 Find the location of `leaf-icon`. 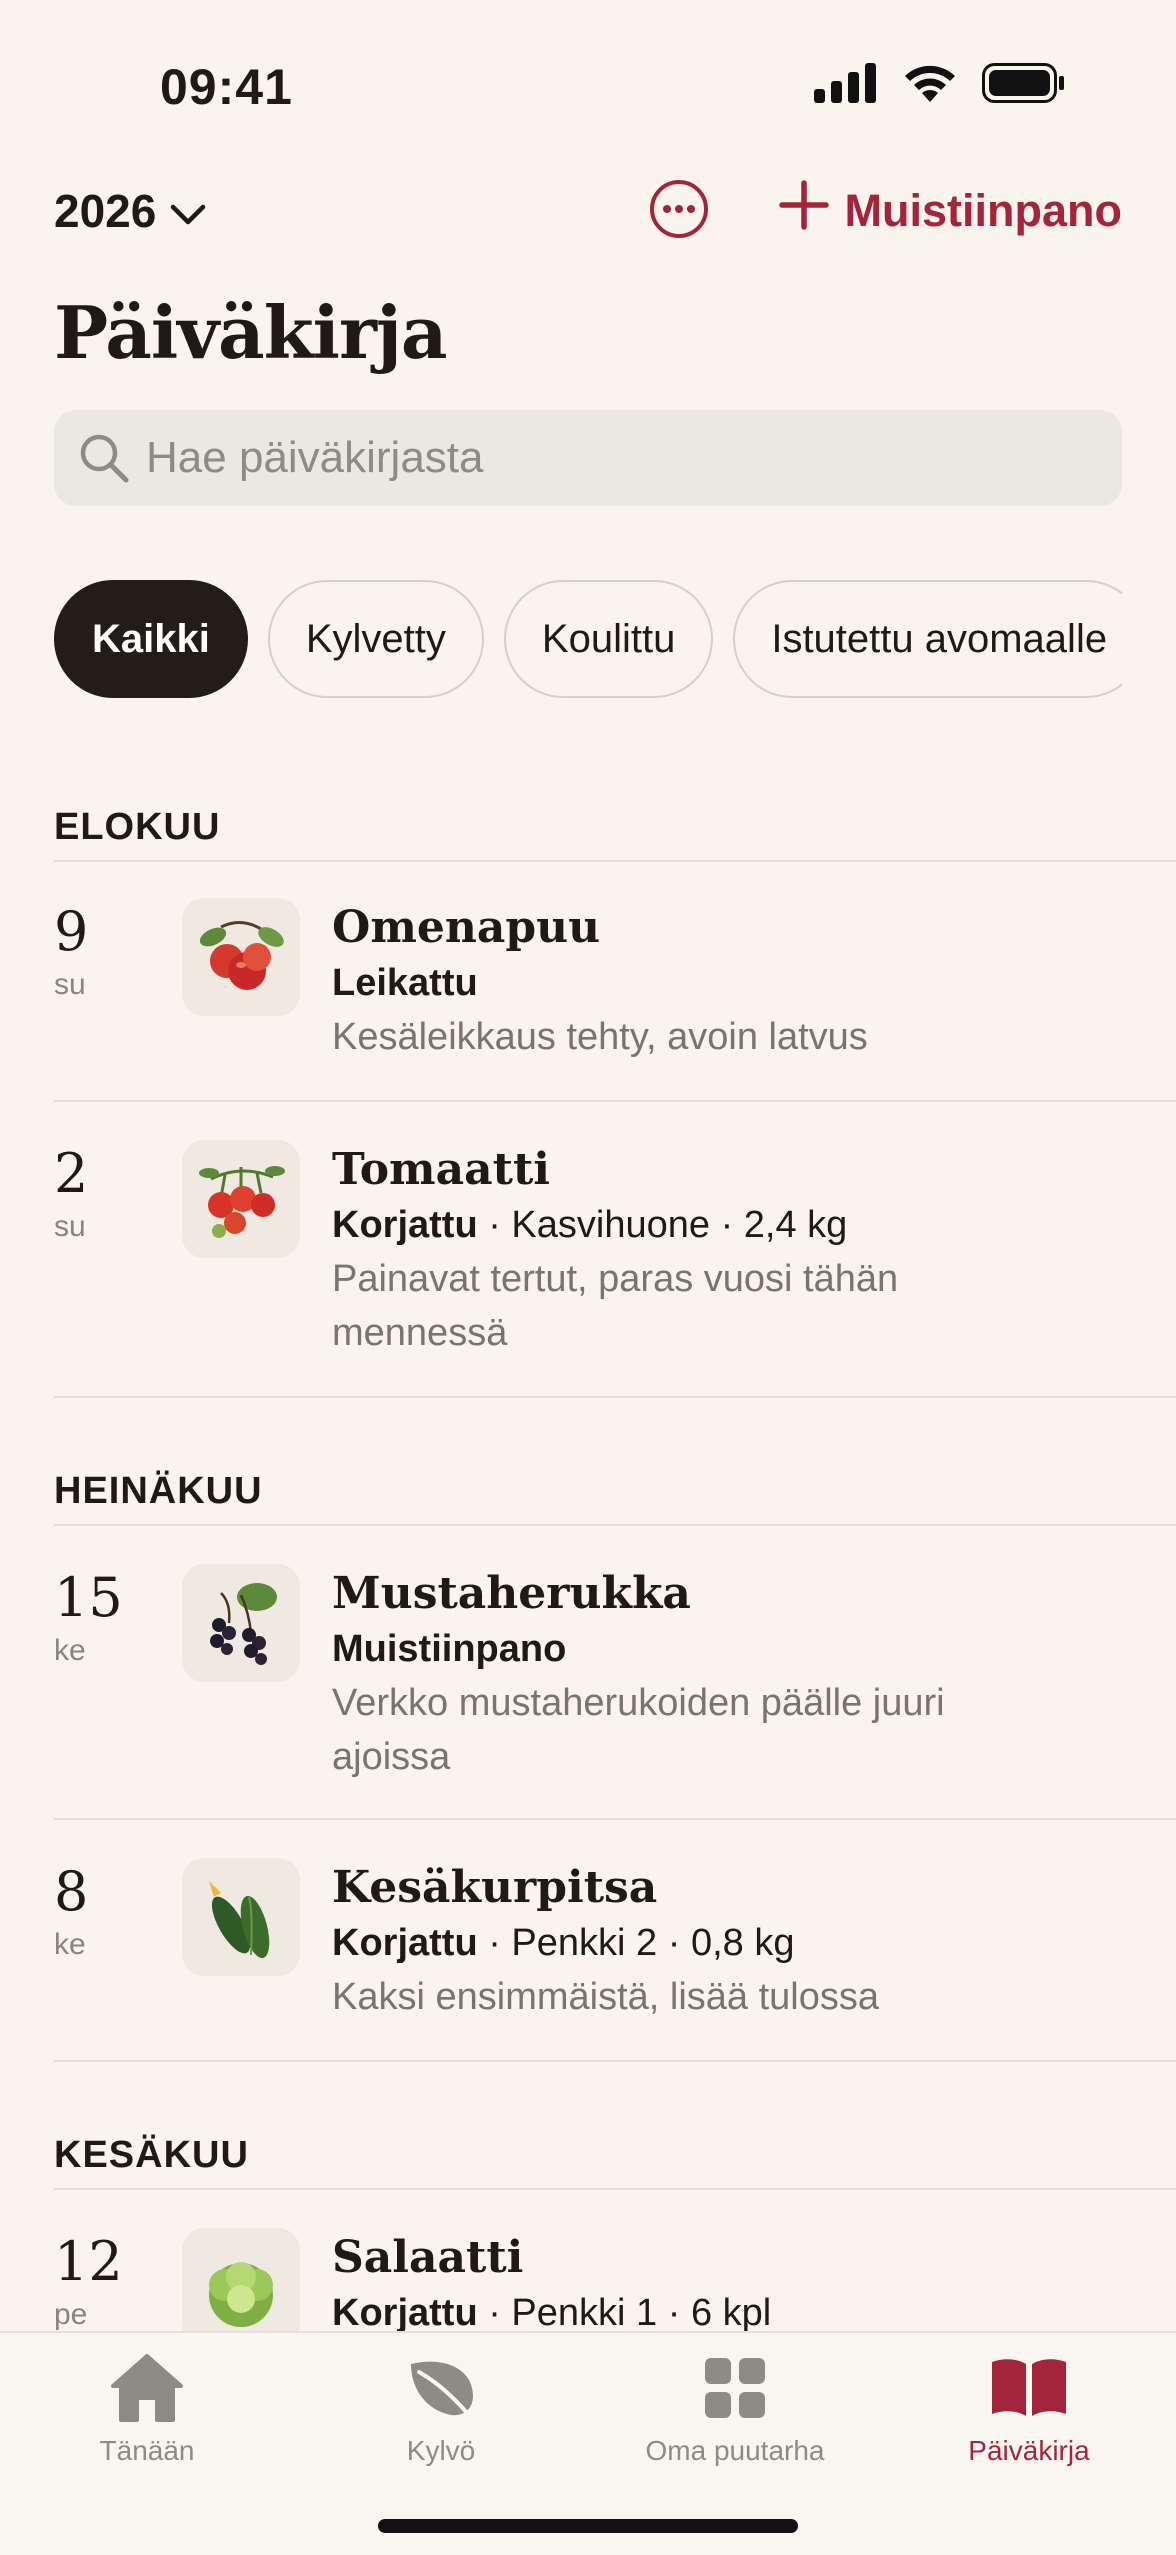

leaf-icon is located at coordinates (441, 2388).